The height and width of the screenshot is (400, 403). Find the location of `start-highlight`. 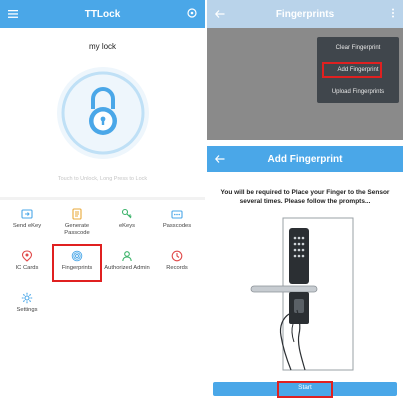

start-highlight is located at coordinates (305, 389).